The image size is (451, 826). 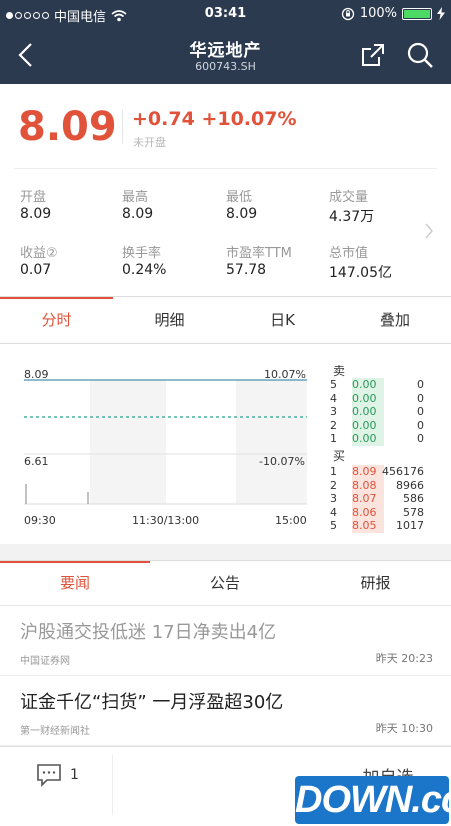 I want to click on nav-bar: 华远地产 600743.SH, so click(x=225, y=56).